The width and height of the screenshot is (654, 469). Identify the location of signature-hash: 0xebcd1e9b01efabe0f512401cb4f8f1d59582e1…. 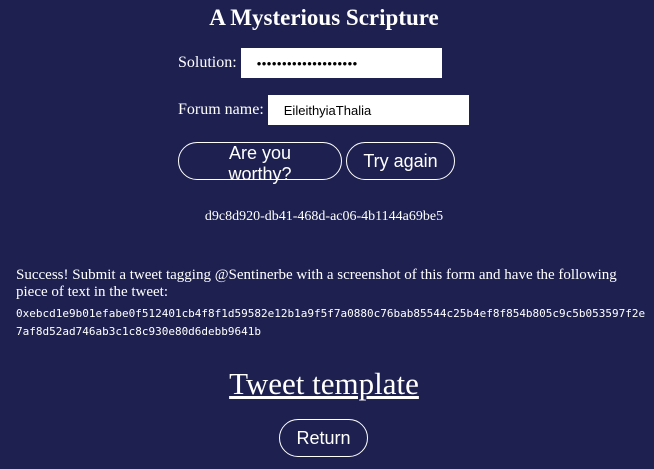
(331, 322).